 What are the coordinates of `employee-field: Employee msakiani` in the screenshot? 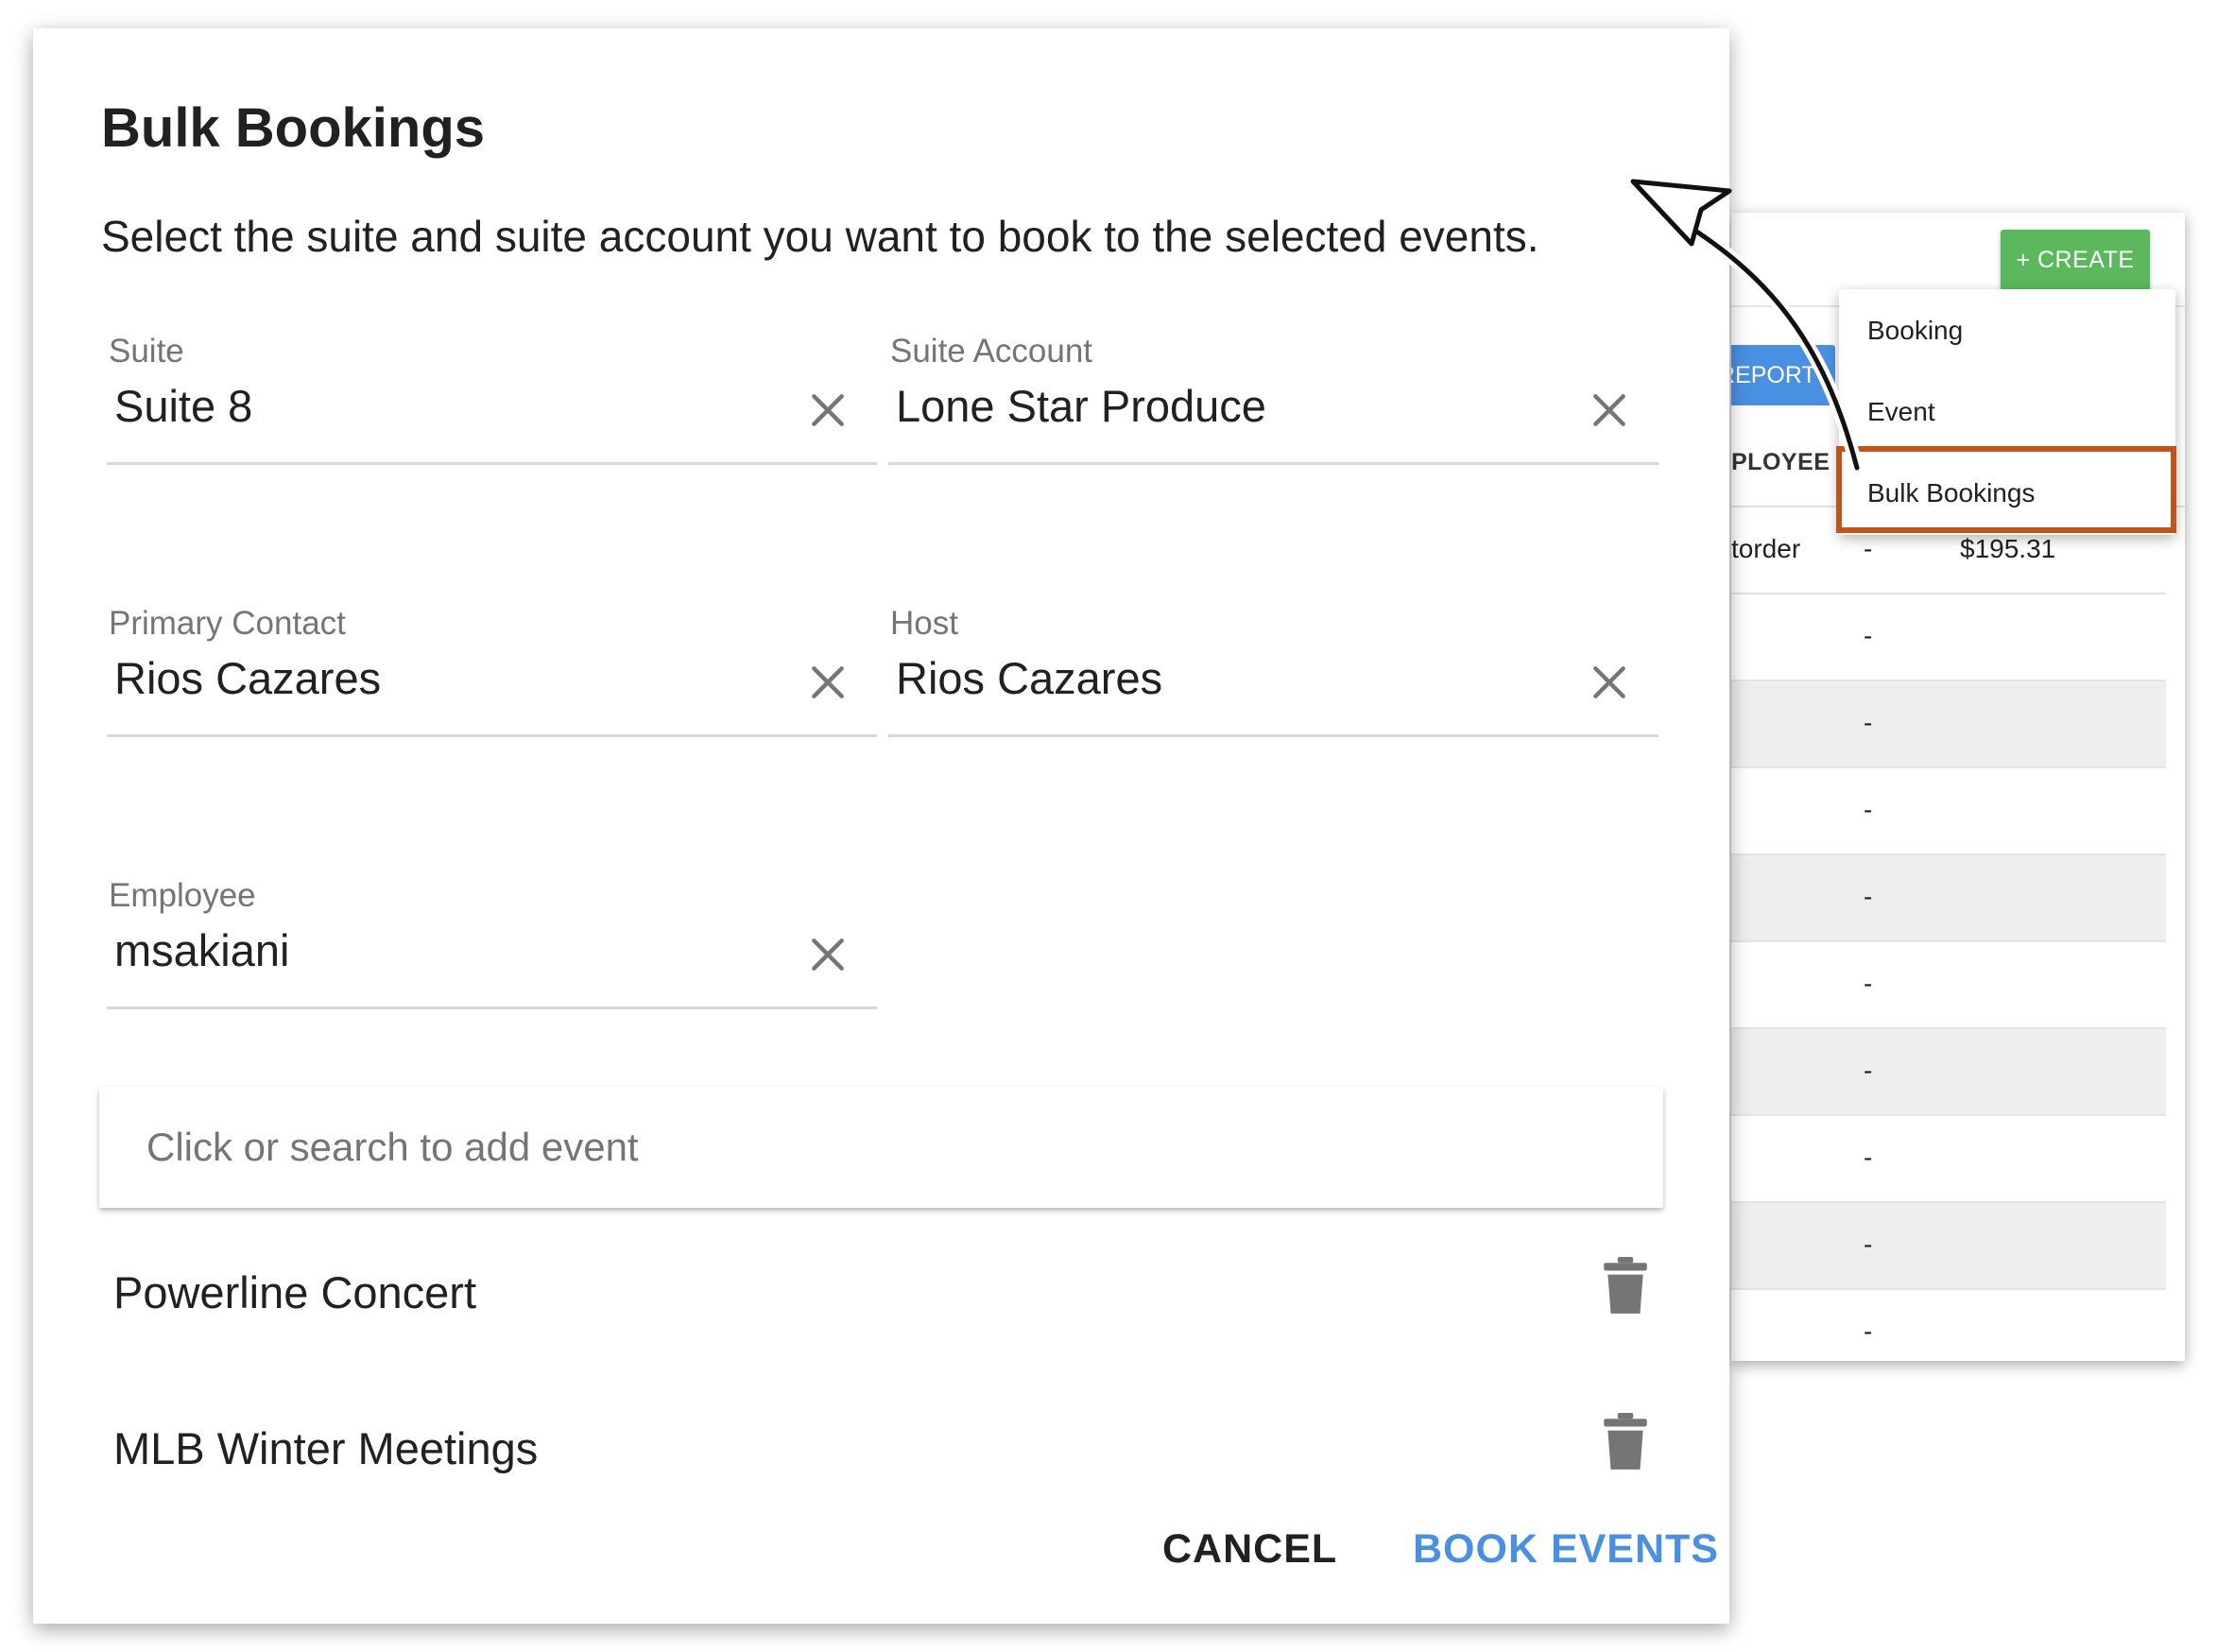 It's located at (492, 943).